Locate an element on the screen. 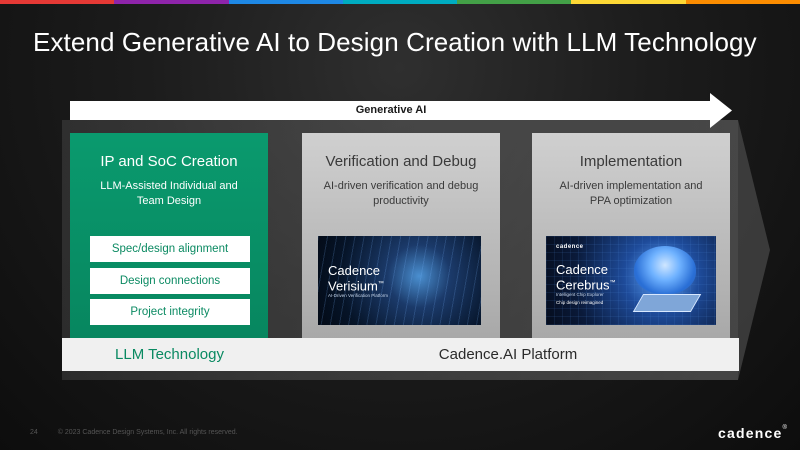  top-color-stripe is located at coordinates (400, 2).